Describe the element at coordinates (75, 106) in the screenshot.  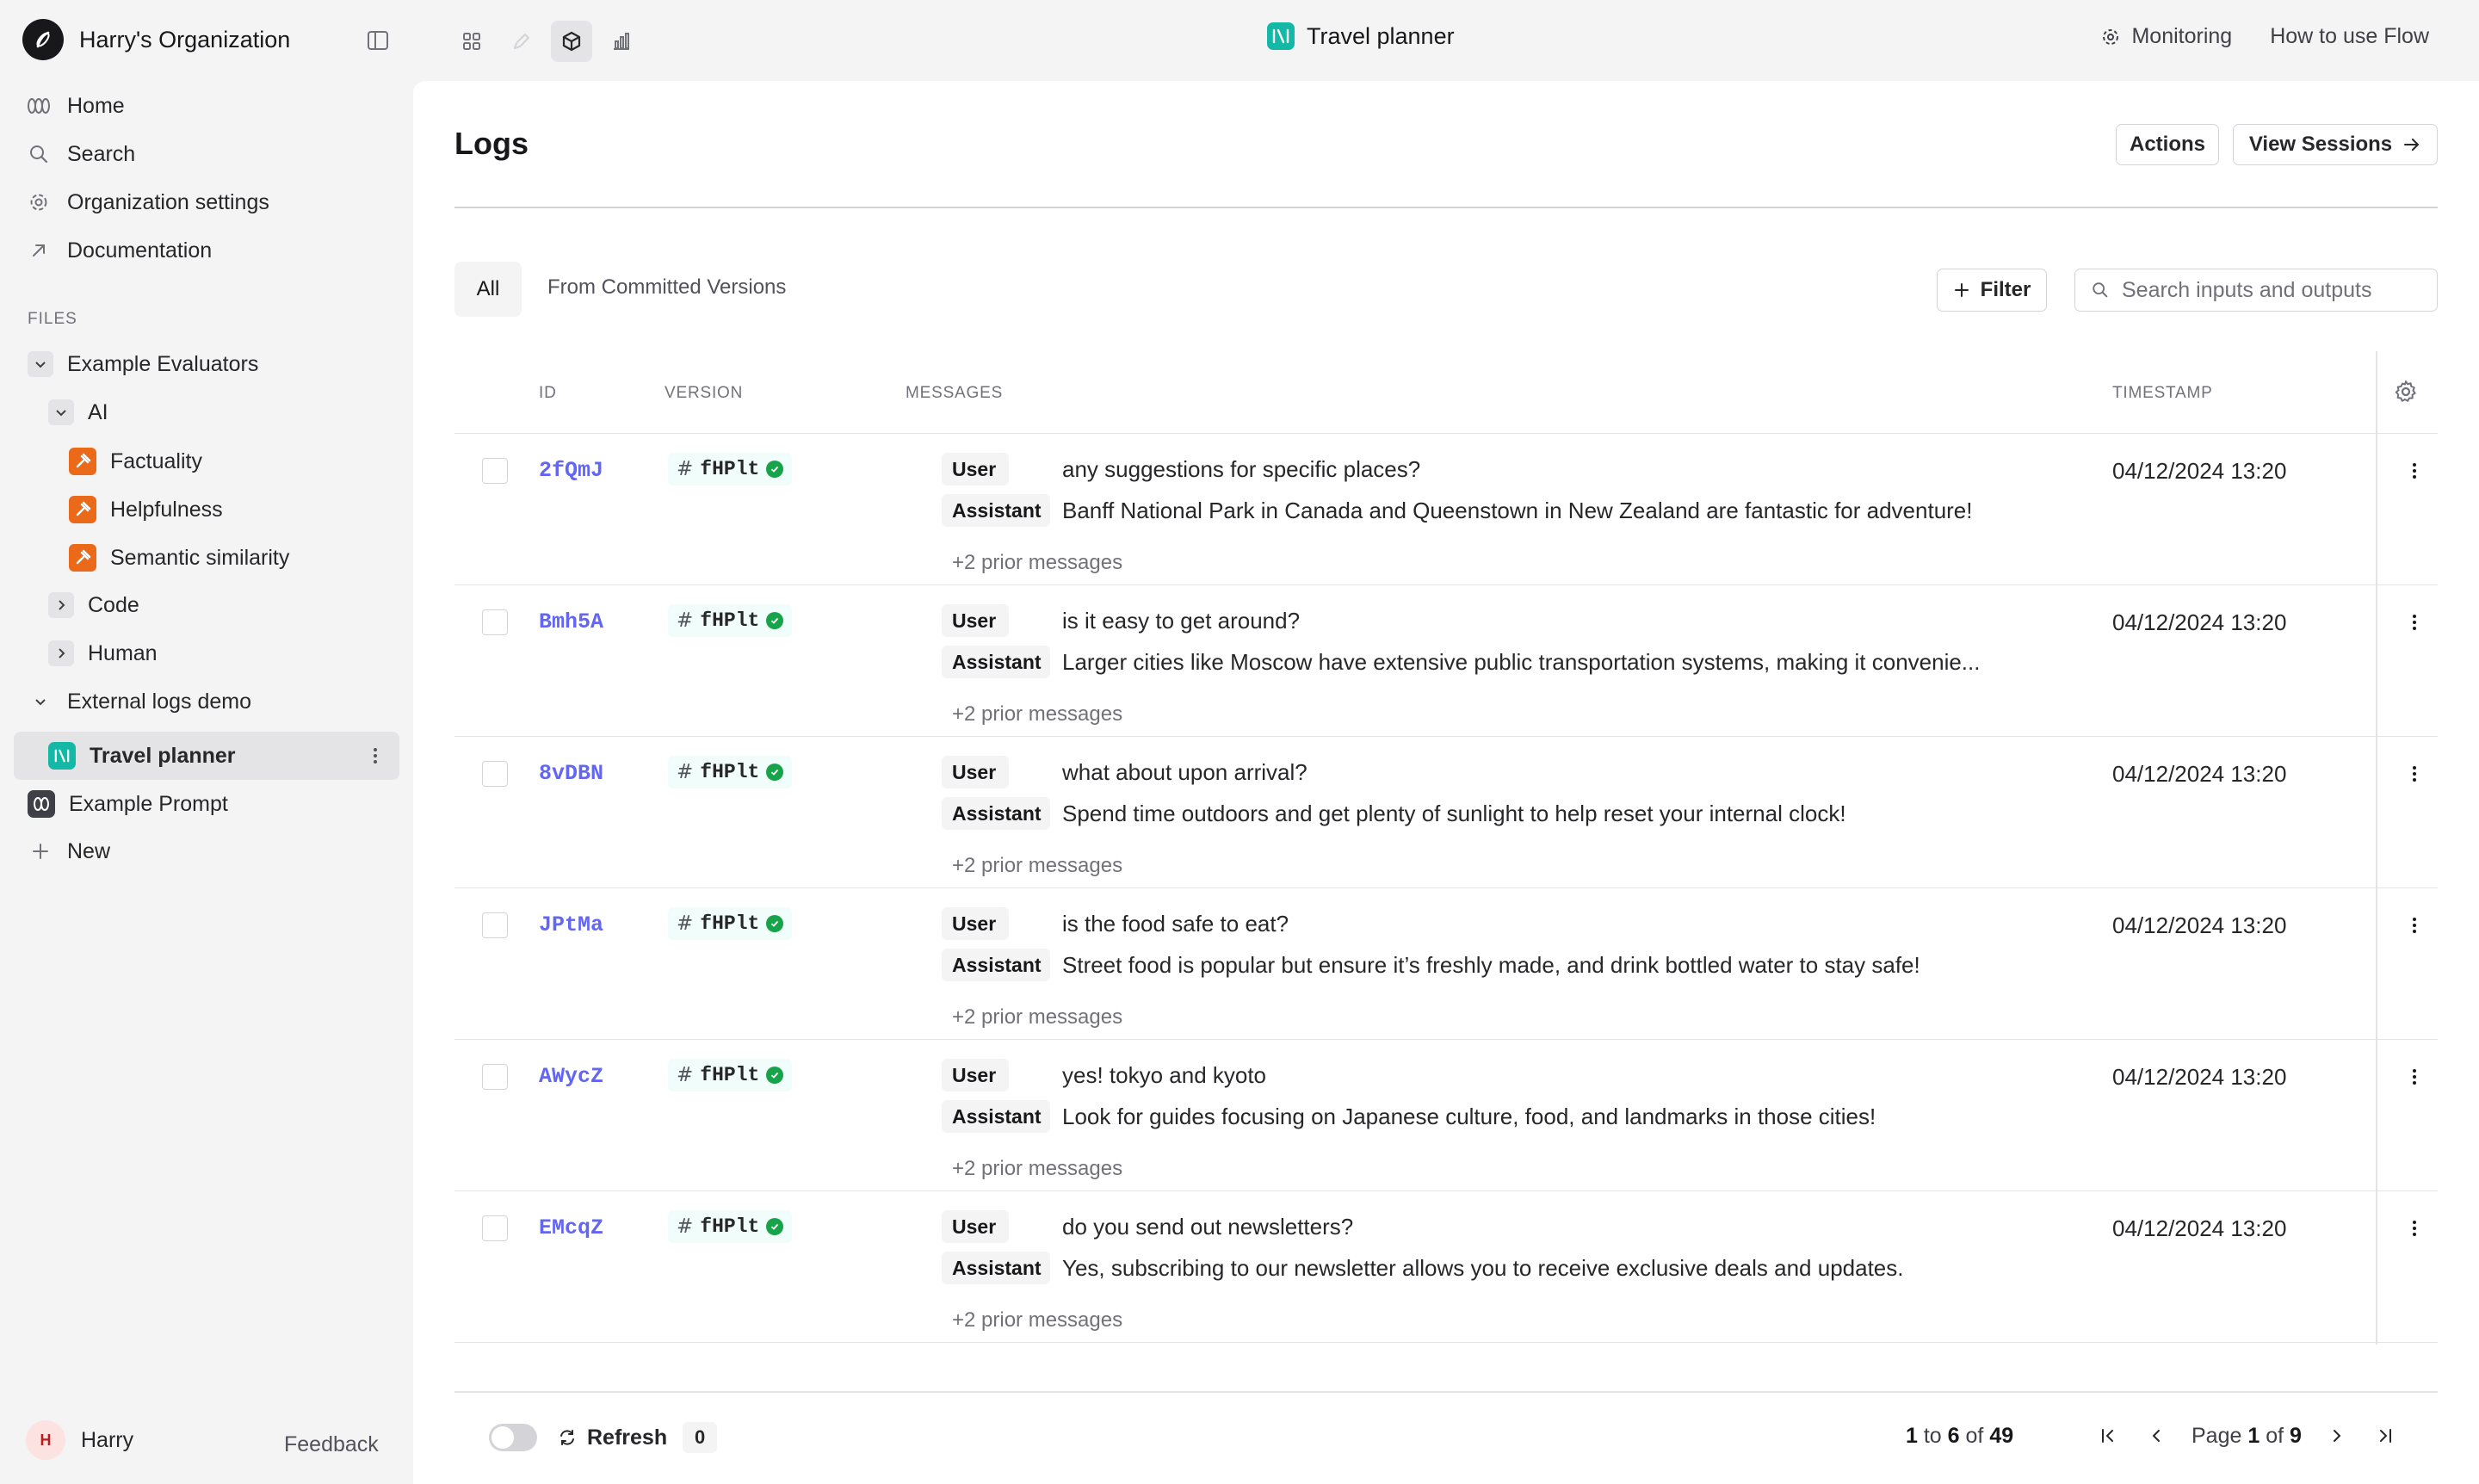
I see `sidebar-item-home: Home` at that location.